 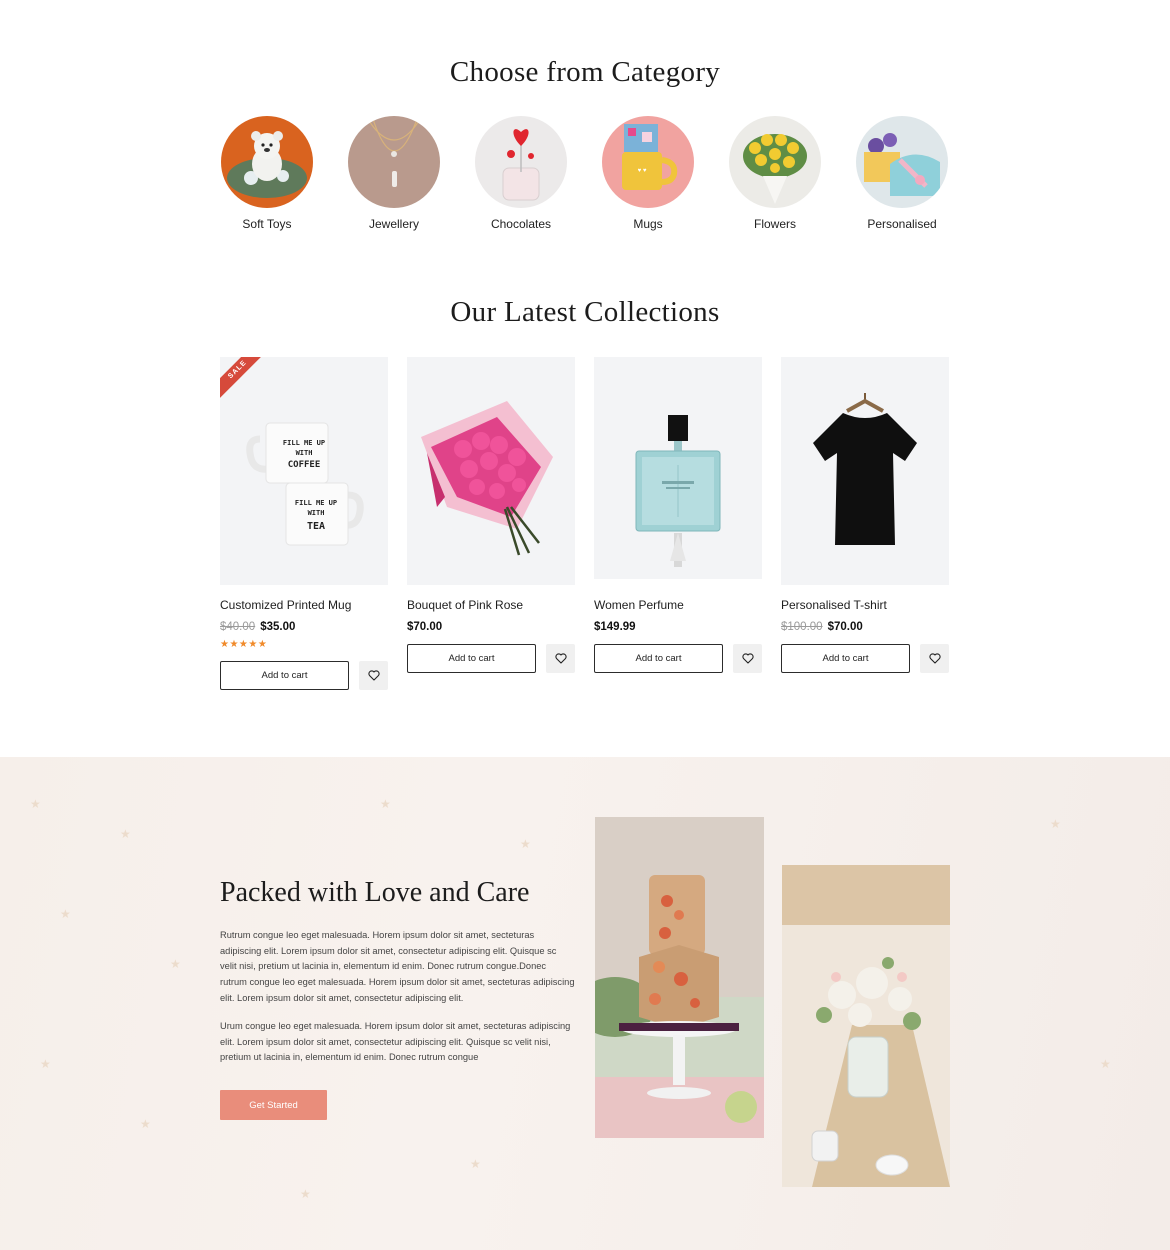 What do you see at coordinates (865, 471) in the screenshot?
I see `product-image-tshirt` at bounding box center [865, 471].